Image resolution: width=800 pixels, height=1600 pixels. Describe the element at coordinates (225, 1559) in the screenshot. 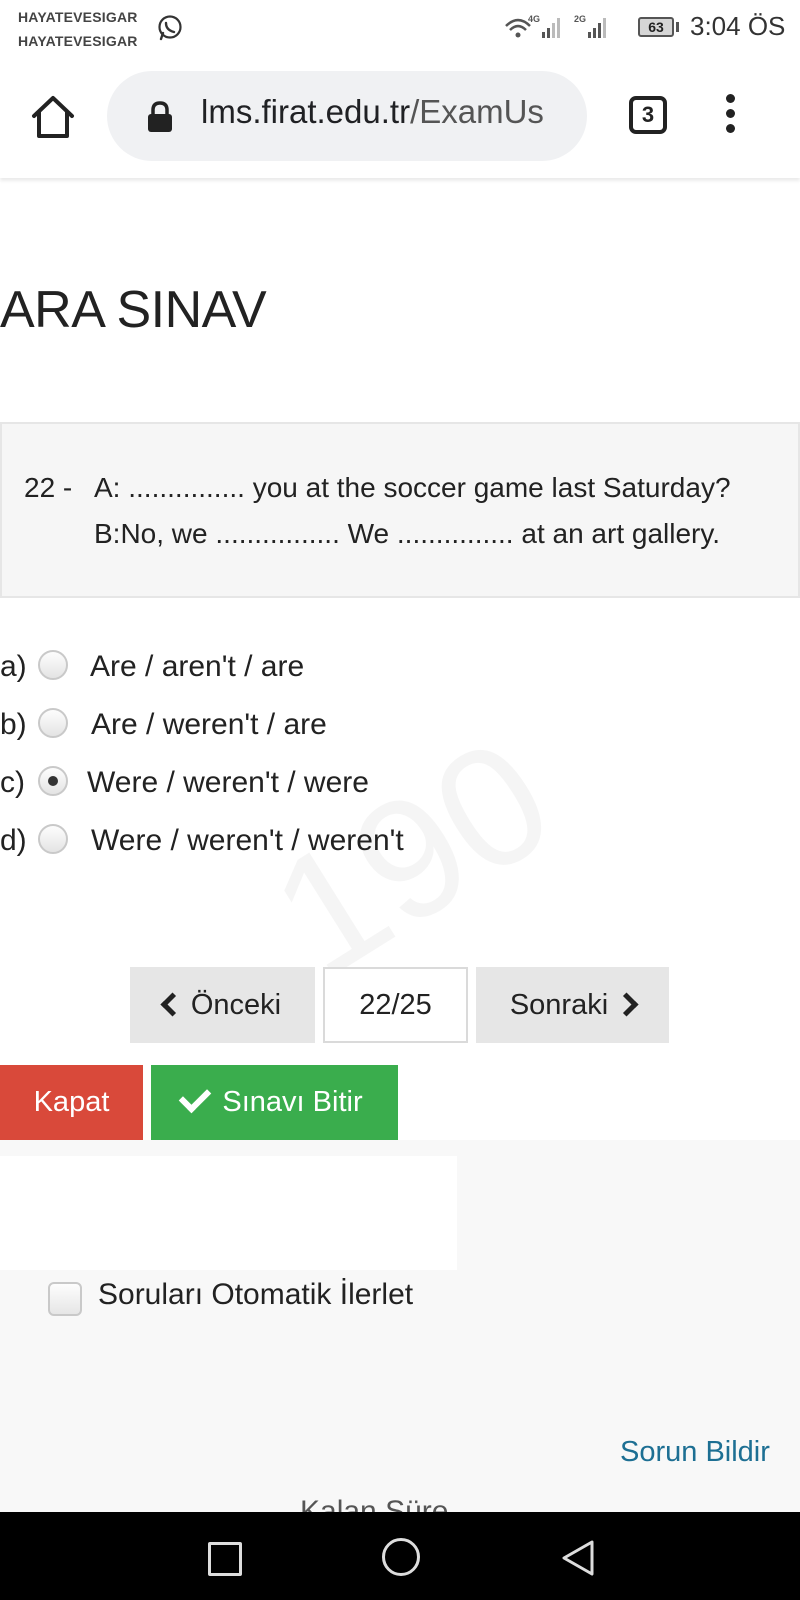

I see `recent-apps-icon` at that location.